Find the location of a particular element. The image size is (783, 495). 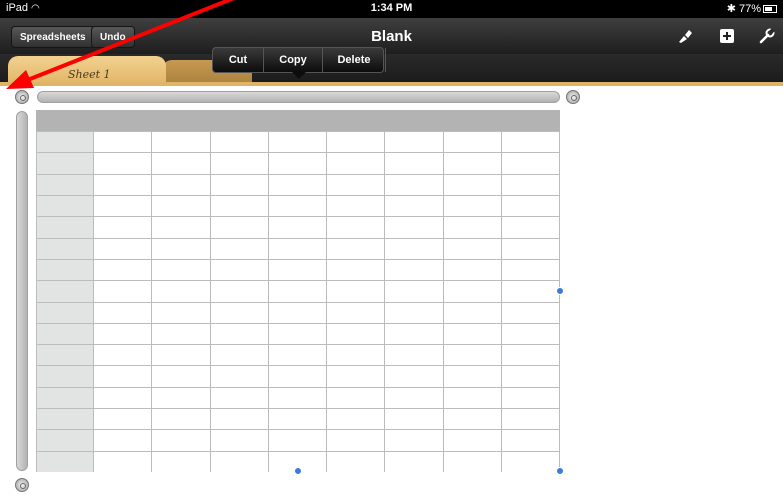

document-title: Blank is located at coordinates (391, 36).